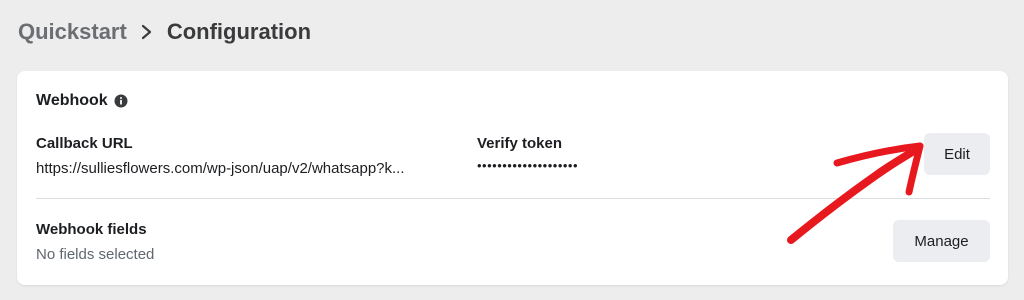 This screenshot has width=1024, height=300. Describe the element at coordinates (91, 229) in the screenshot. I see `webhook-fields-title: Webhook fields` at that location.